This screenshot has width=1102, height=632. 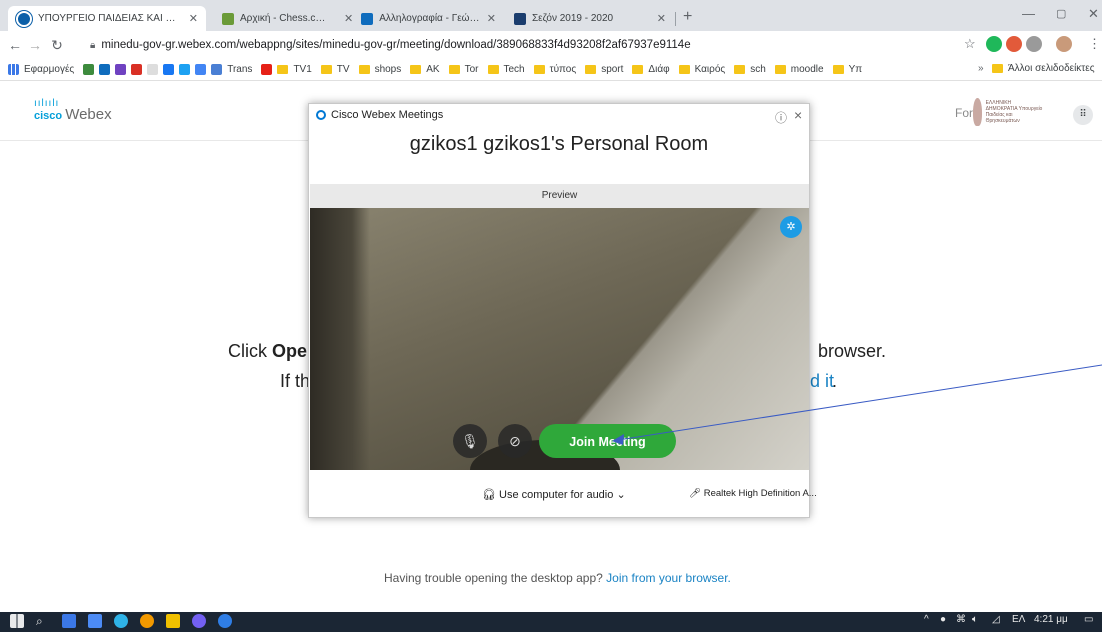 I want to click on bookmark-folder: Υπ, so click(x=847, y=69).